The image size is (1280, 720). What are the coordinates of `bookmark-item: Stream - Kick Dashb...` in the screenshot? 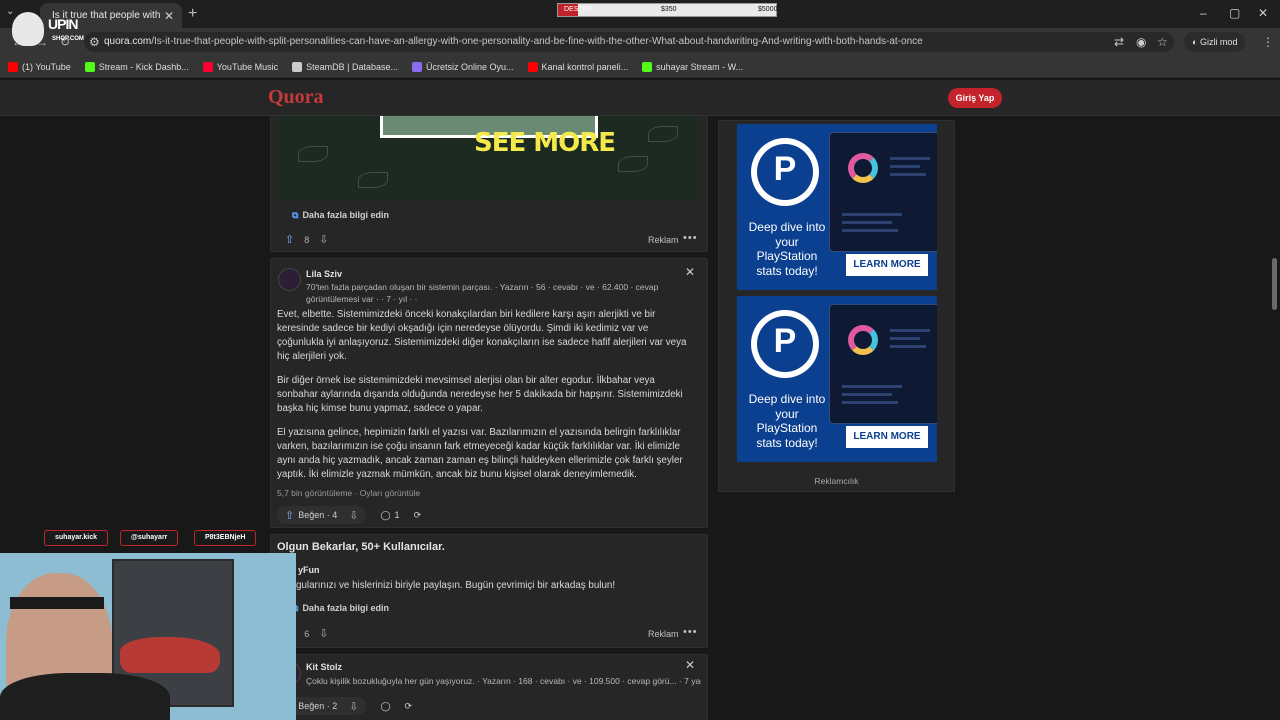 It's located at (136, 66).